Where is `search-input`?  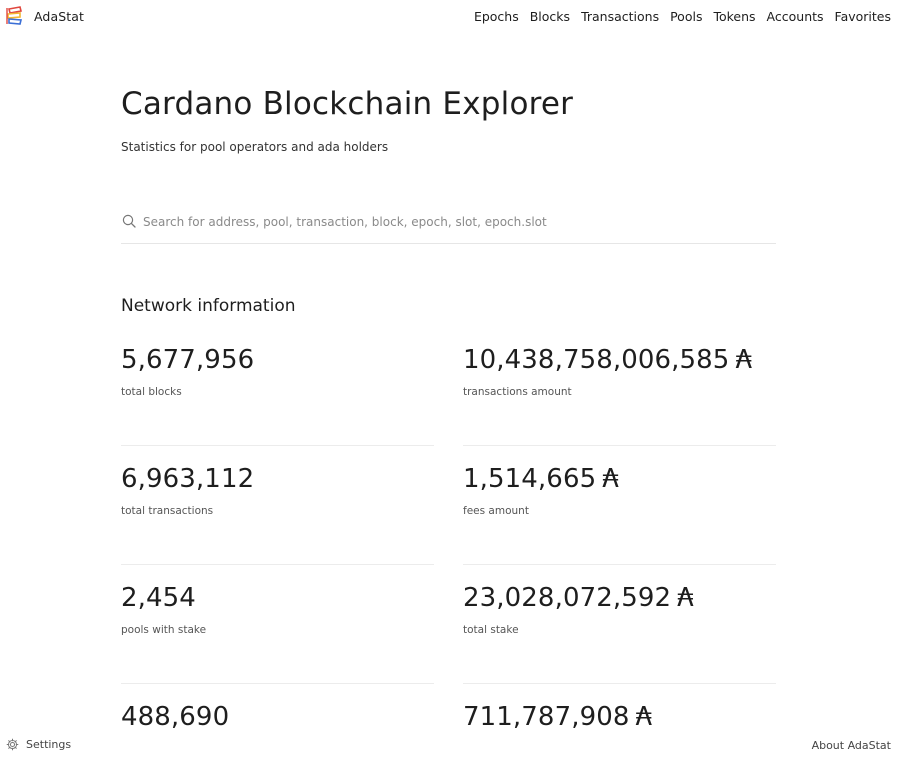
search-input is located at coordinates (453, 222).